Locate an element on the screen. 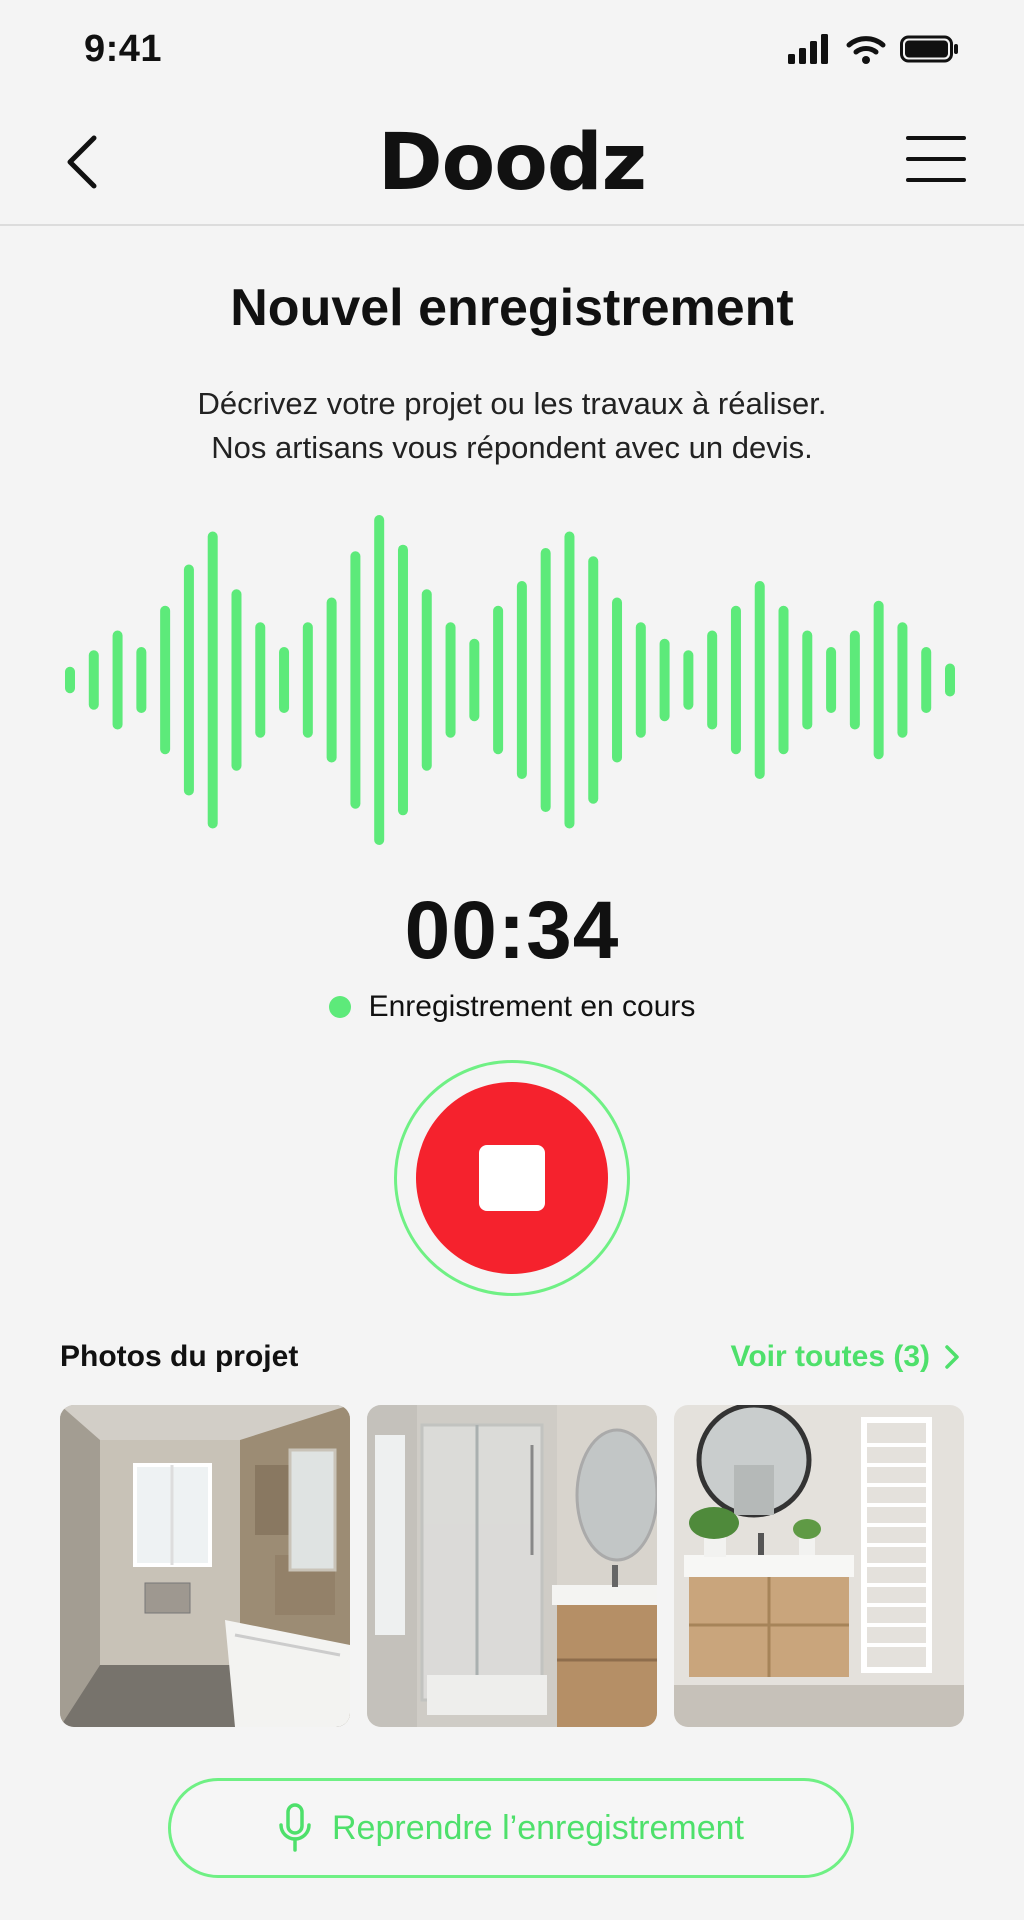  stop-button-circle is located at coordinates (512, 1178).